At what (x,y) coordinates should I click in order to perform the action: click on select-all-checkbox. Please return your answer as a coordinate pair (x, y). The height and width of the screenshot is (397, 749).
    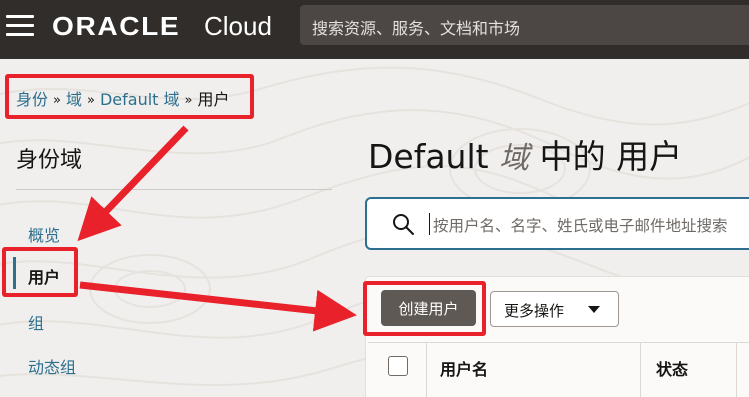
    Looking at the image, I should click on (398, 366).